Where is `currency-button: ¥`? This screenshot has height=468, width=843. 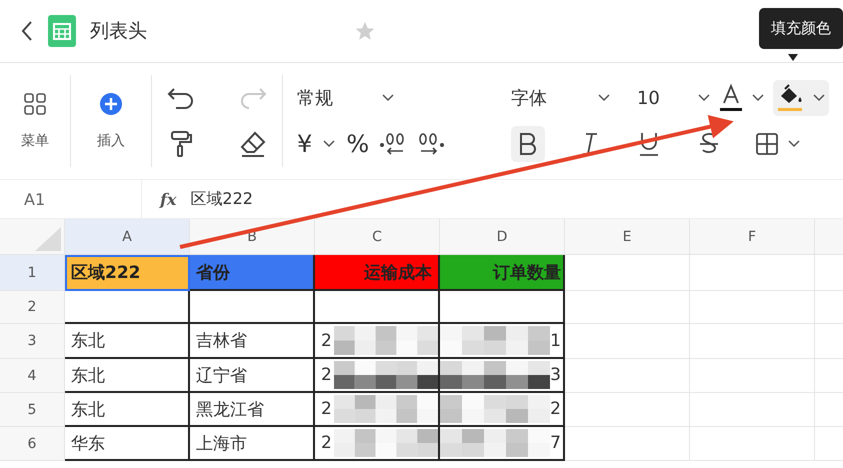
currency-button: ¥ is located at coordinates (304, 144).